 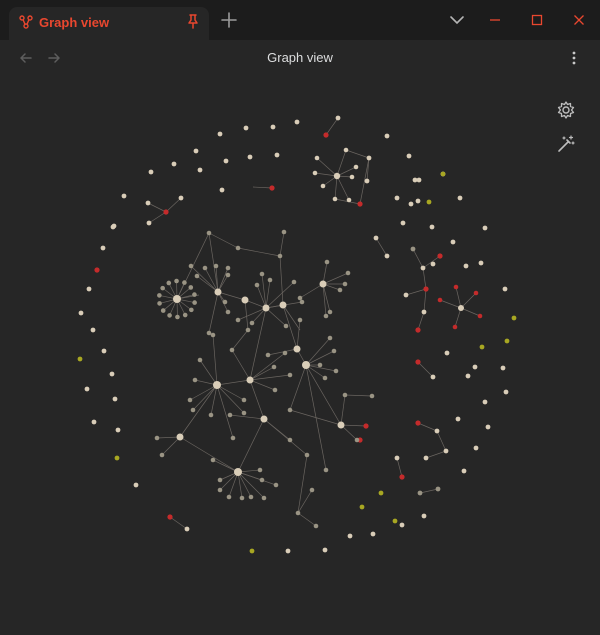 I want to click on pin-icon, so click(x=193, y=21).